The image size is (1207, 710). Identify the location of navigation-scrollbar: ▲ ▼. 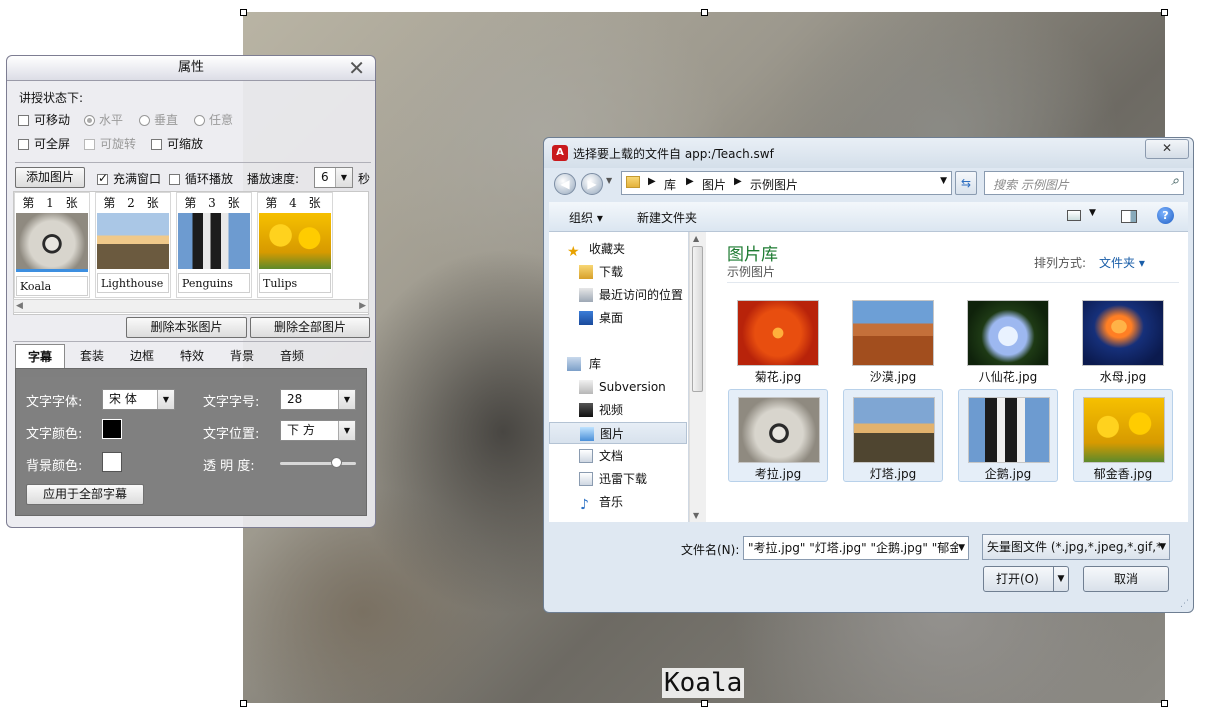
(697, 377).